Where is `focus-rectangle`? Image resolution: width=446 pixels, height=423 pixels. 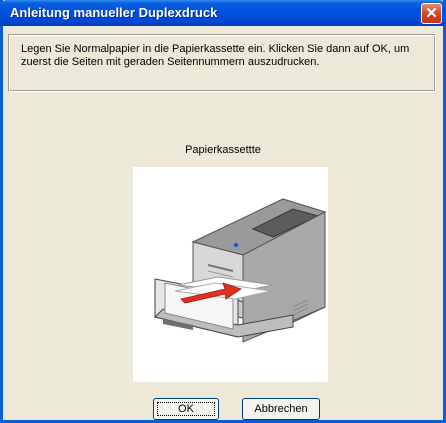 focus-rectangle is located at coordinates (186, 409).